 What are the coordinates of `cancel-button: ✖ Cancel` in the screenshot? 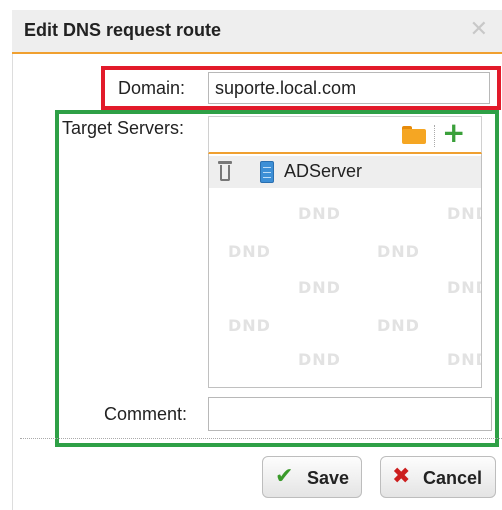 It's located at (438, 477).